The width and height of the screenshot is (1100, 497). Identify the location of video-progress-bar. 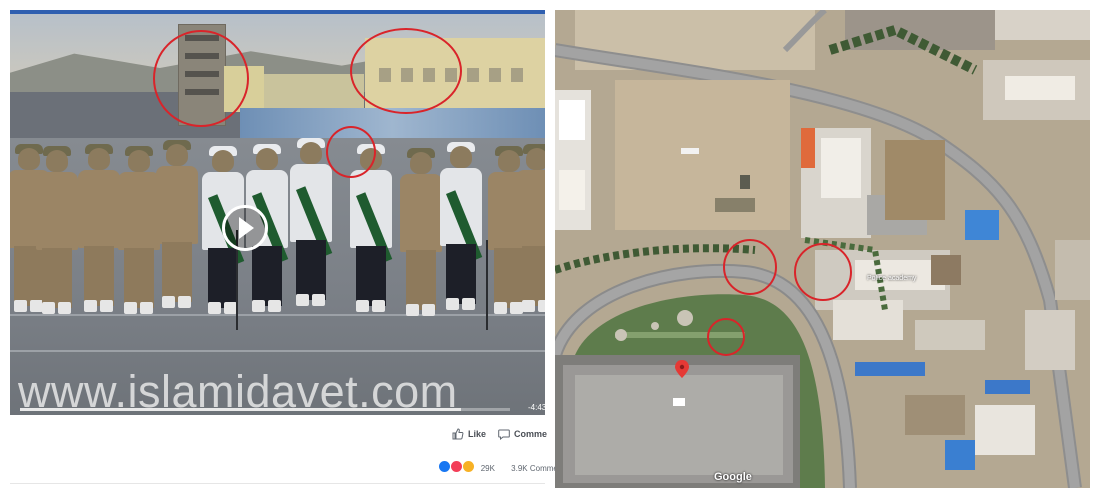
(265, 409).